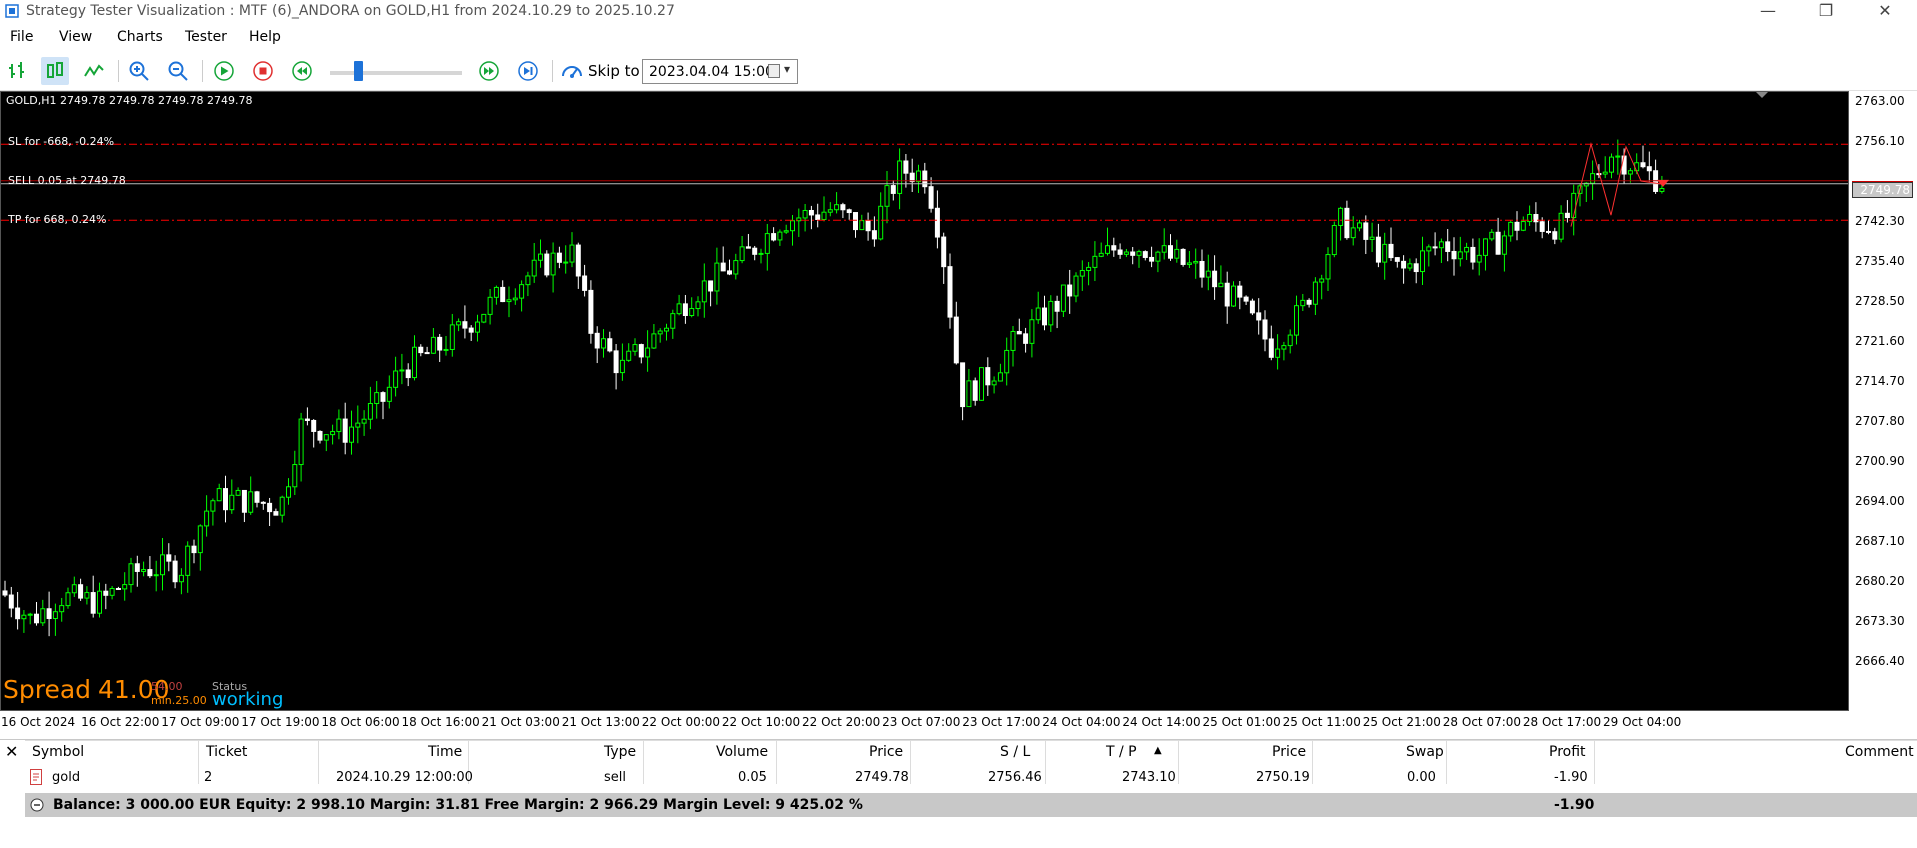  Describe the element at coordinates (1880, 621) in the screenshot. I see `price-tick-label: 2673.30` at that location.